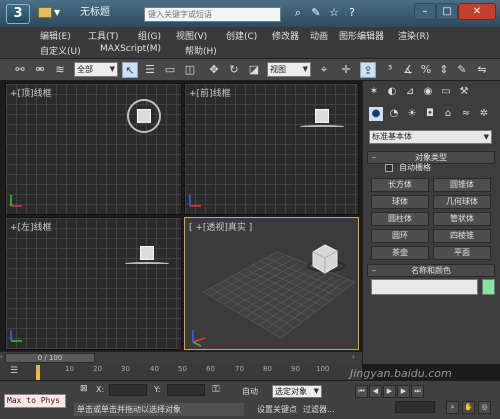 The image size is (500, 419). I want to click on space-warps-icon: ≈, so click(466, 114).